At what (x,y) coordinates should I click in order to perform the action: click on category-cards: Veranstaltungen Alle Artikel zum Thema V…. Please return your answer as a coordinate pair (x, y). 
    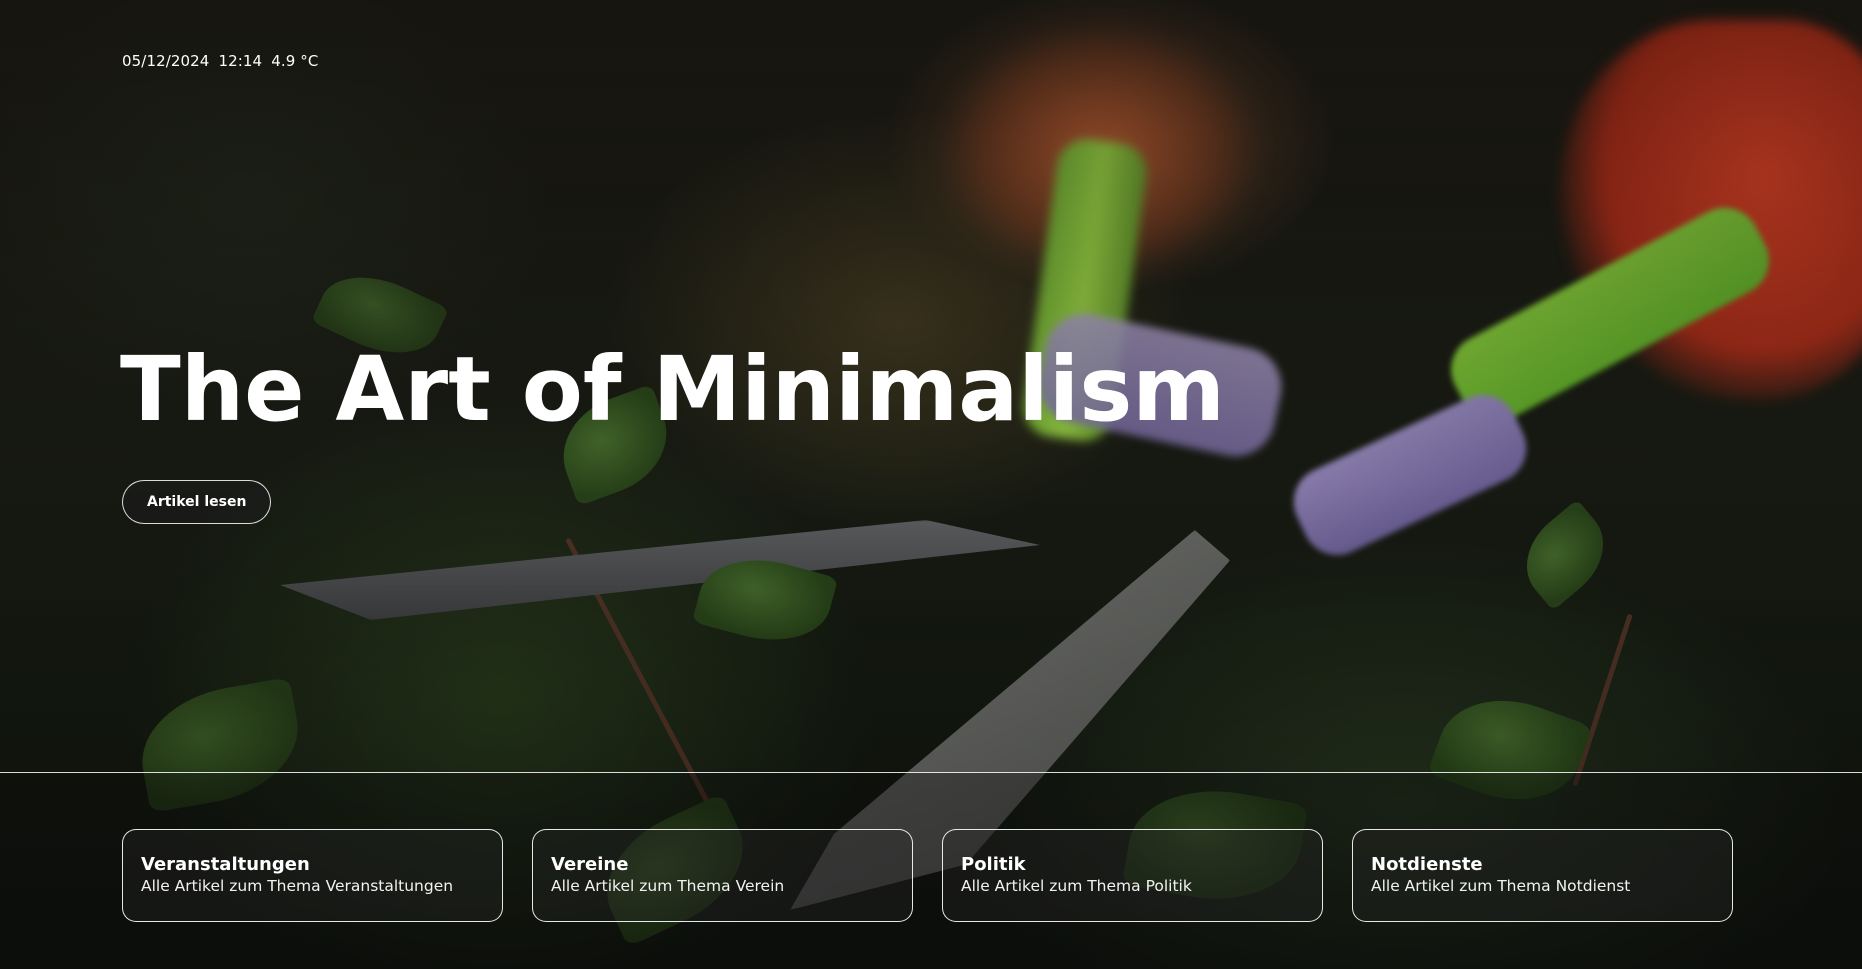
    Looking at the image, I should click on (927, 875).